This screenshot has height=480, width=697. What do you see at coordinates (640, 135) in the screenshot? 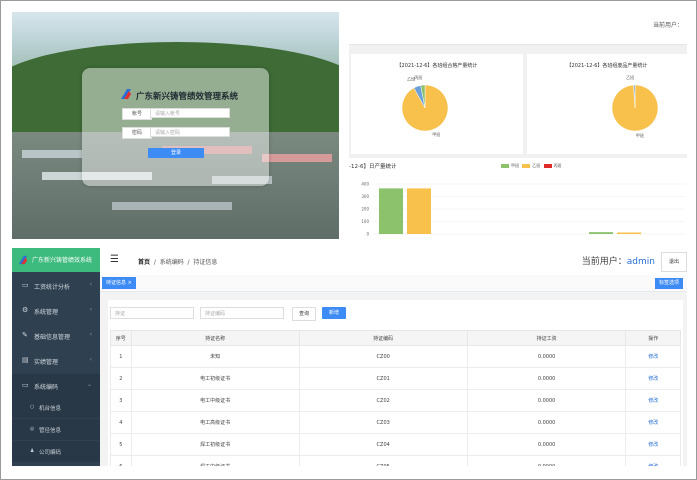
I see `pie-label: 甲班` at bounding box center [640, 135].